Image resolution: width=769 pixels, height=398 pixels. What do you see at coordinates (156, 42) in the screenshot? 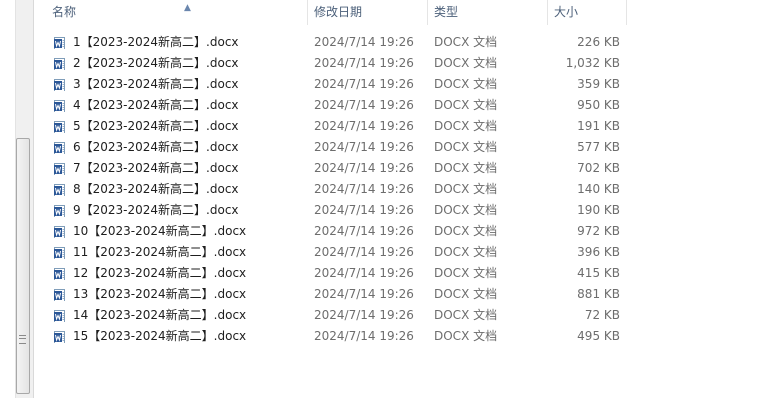
I see `file-name: 1【2023-2024新高二】.docx` at bounding box center [156, 42].